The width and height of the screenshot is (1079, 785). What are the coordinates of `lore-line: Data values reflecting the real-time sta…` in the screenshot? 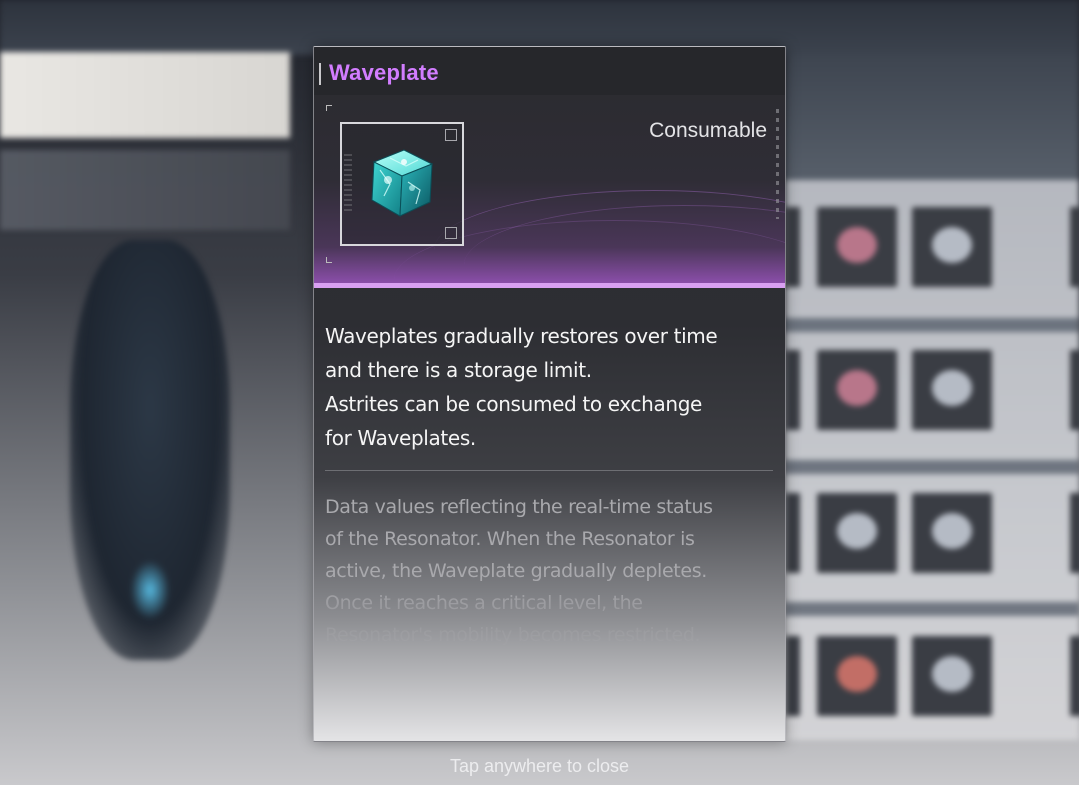 It's located at (519, 507).